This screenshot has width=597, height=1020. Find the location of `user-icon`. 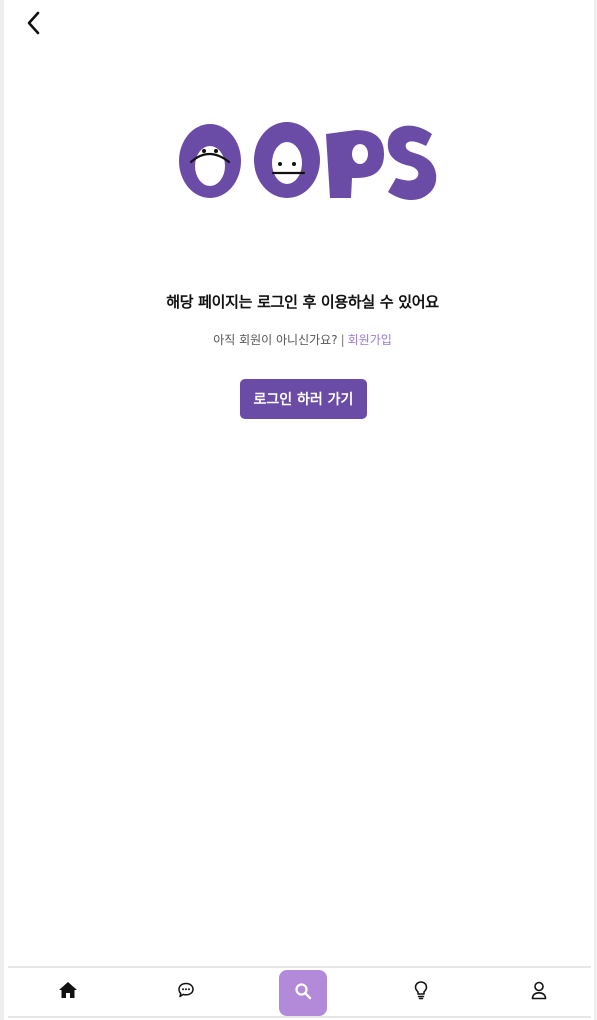

user-icon is located at coordinates (539, 992).